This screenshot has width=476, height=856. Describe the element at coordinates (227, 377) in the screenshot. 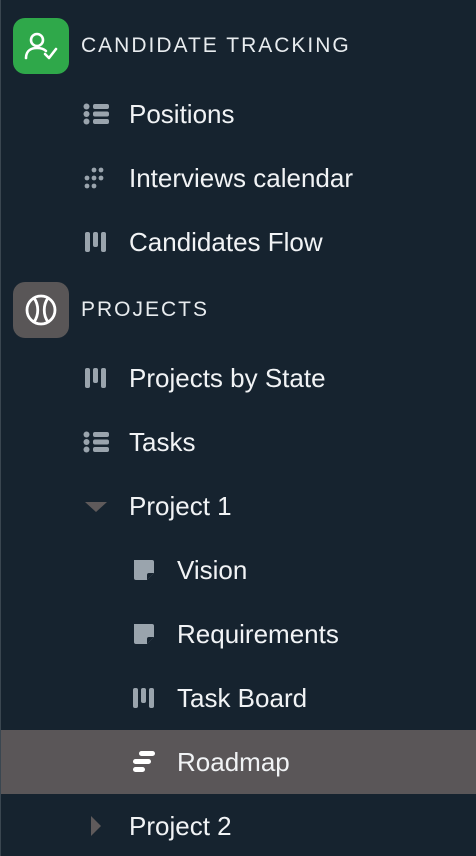

I see `nav-item-label: Projects by State` at that location.